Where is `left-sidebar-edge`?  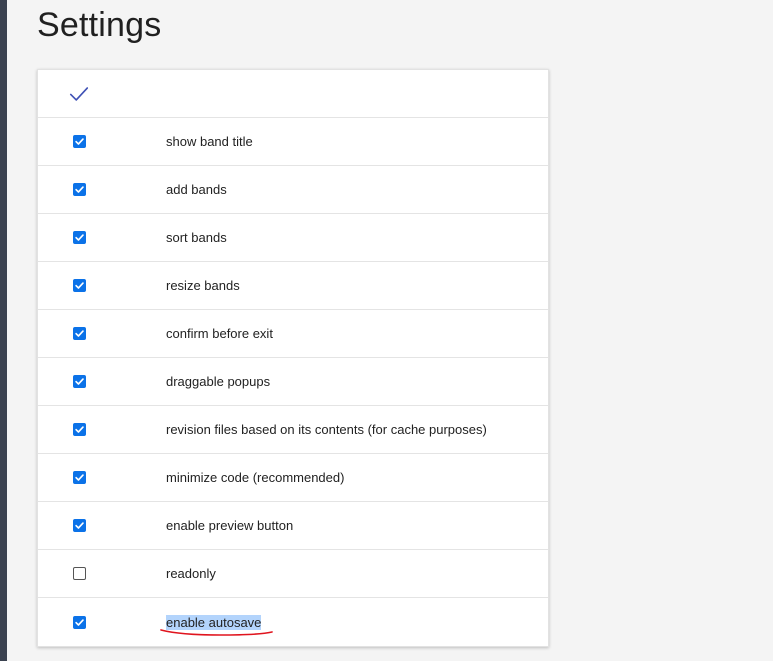
left-sidebar-edge is located at coordinates (3, 330).